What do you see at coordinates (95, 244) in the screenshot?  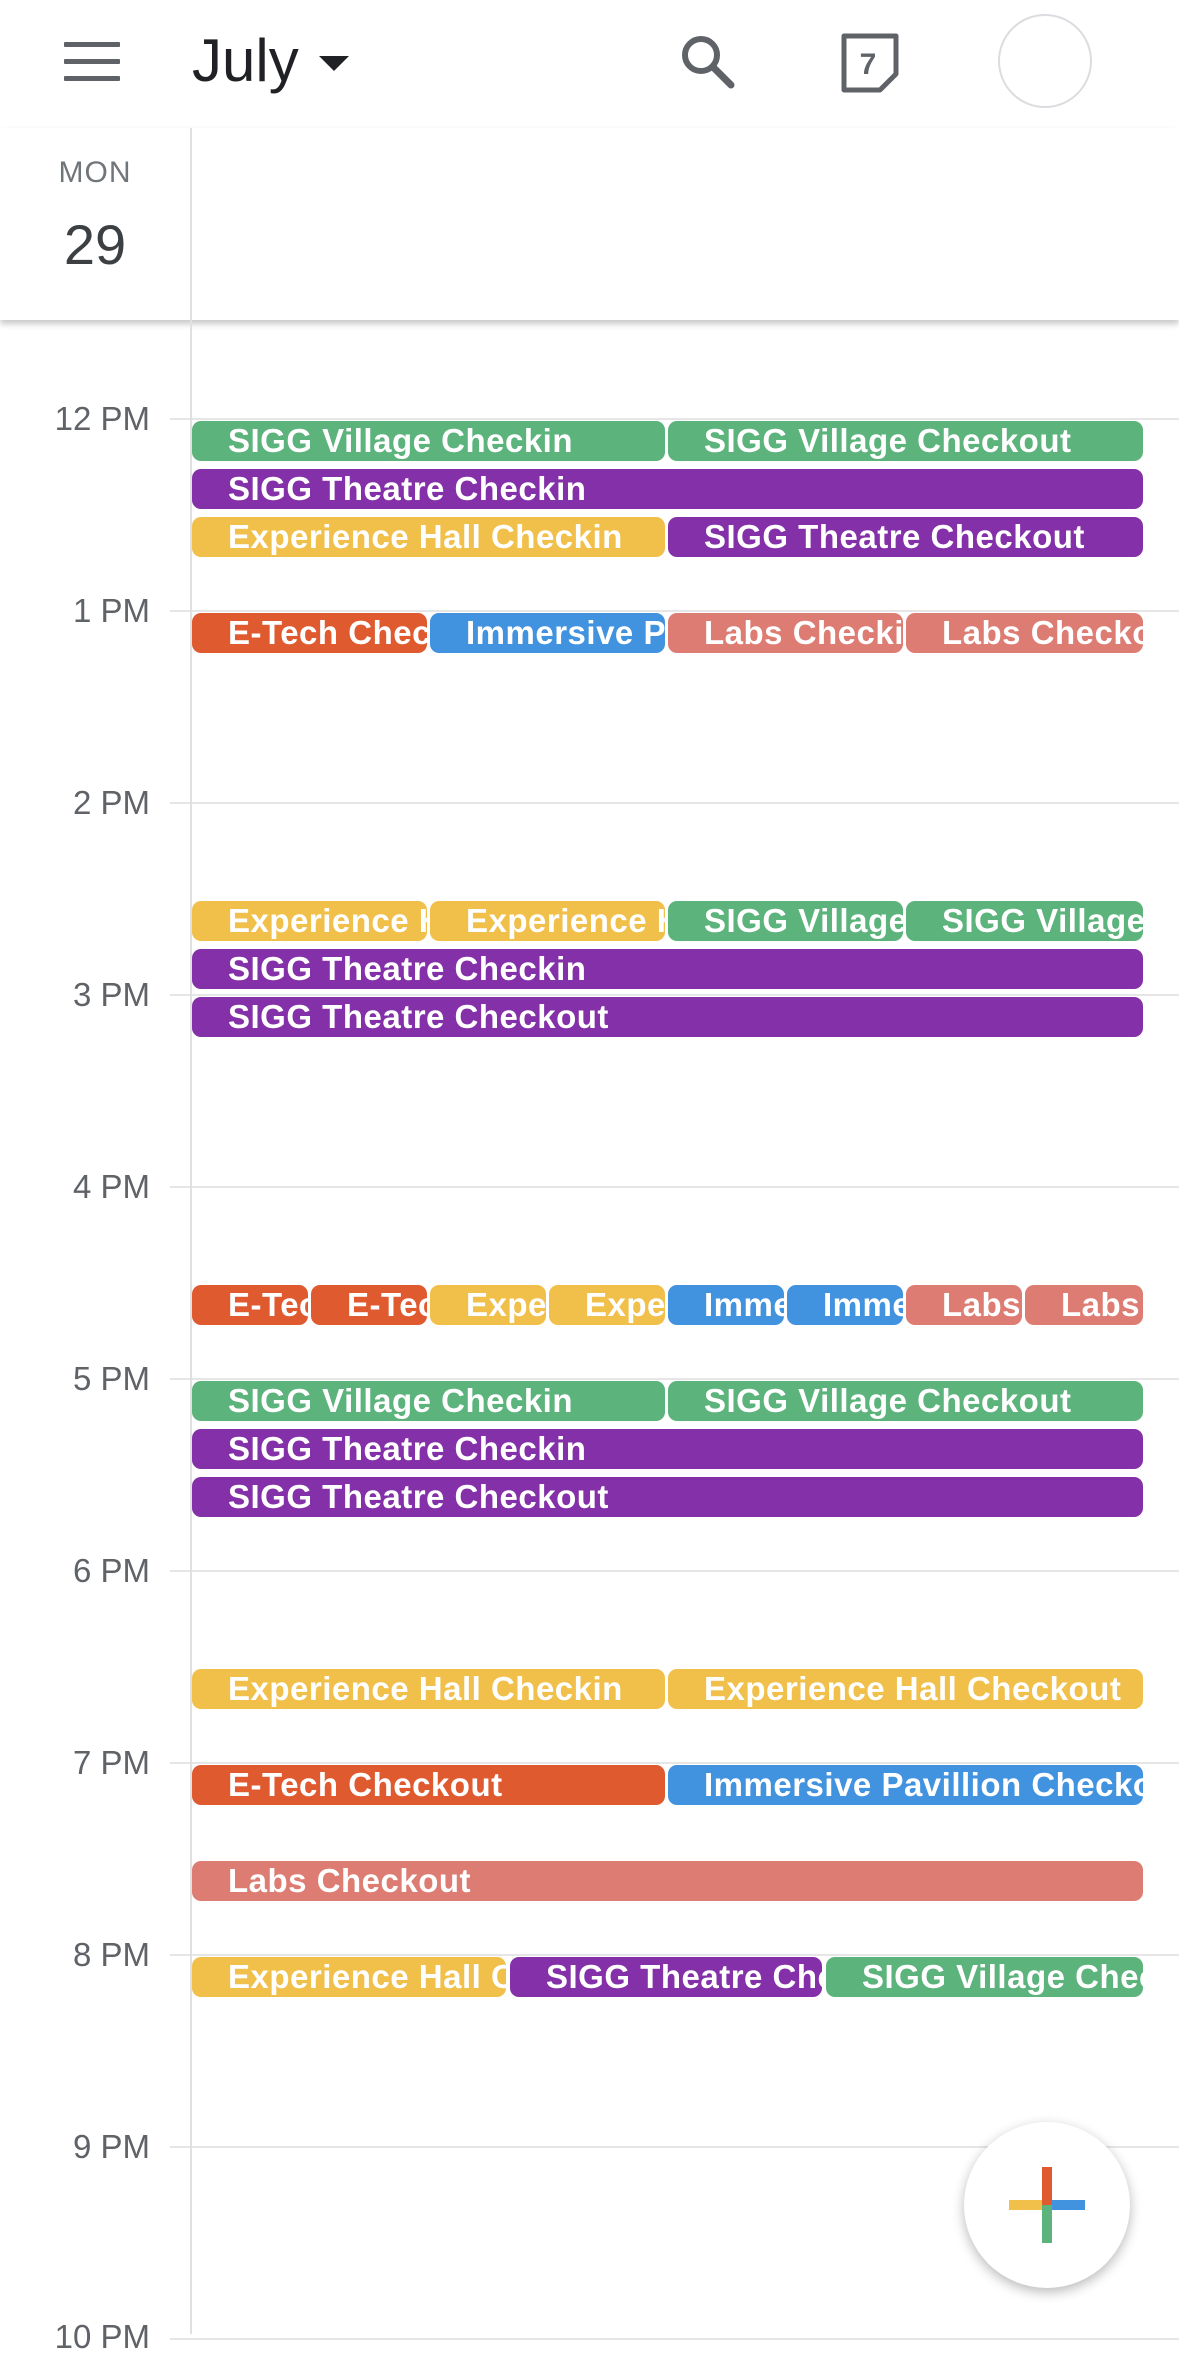 I see `day-number: 29` at bounding box center [95, 244].